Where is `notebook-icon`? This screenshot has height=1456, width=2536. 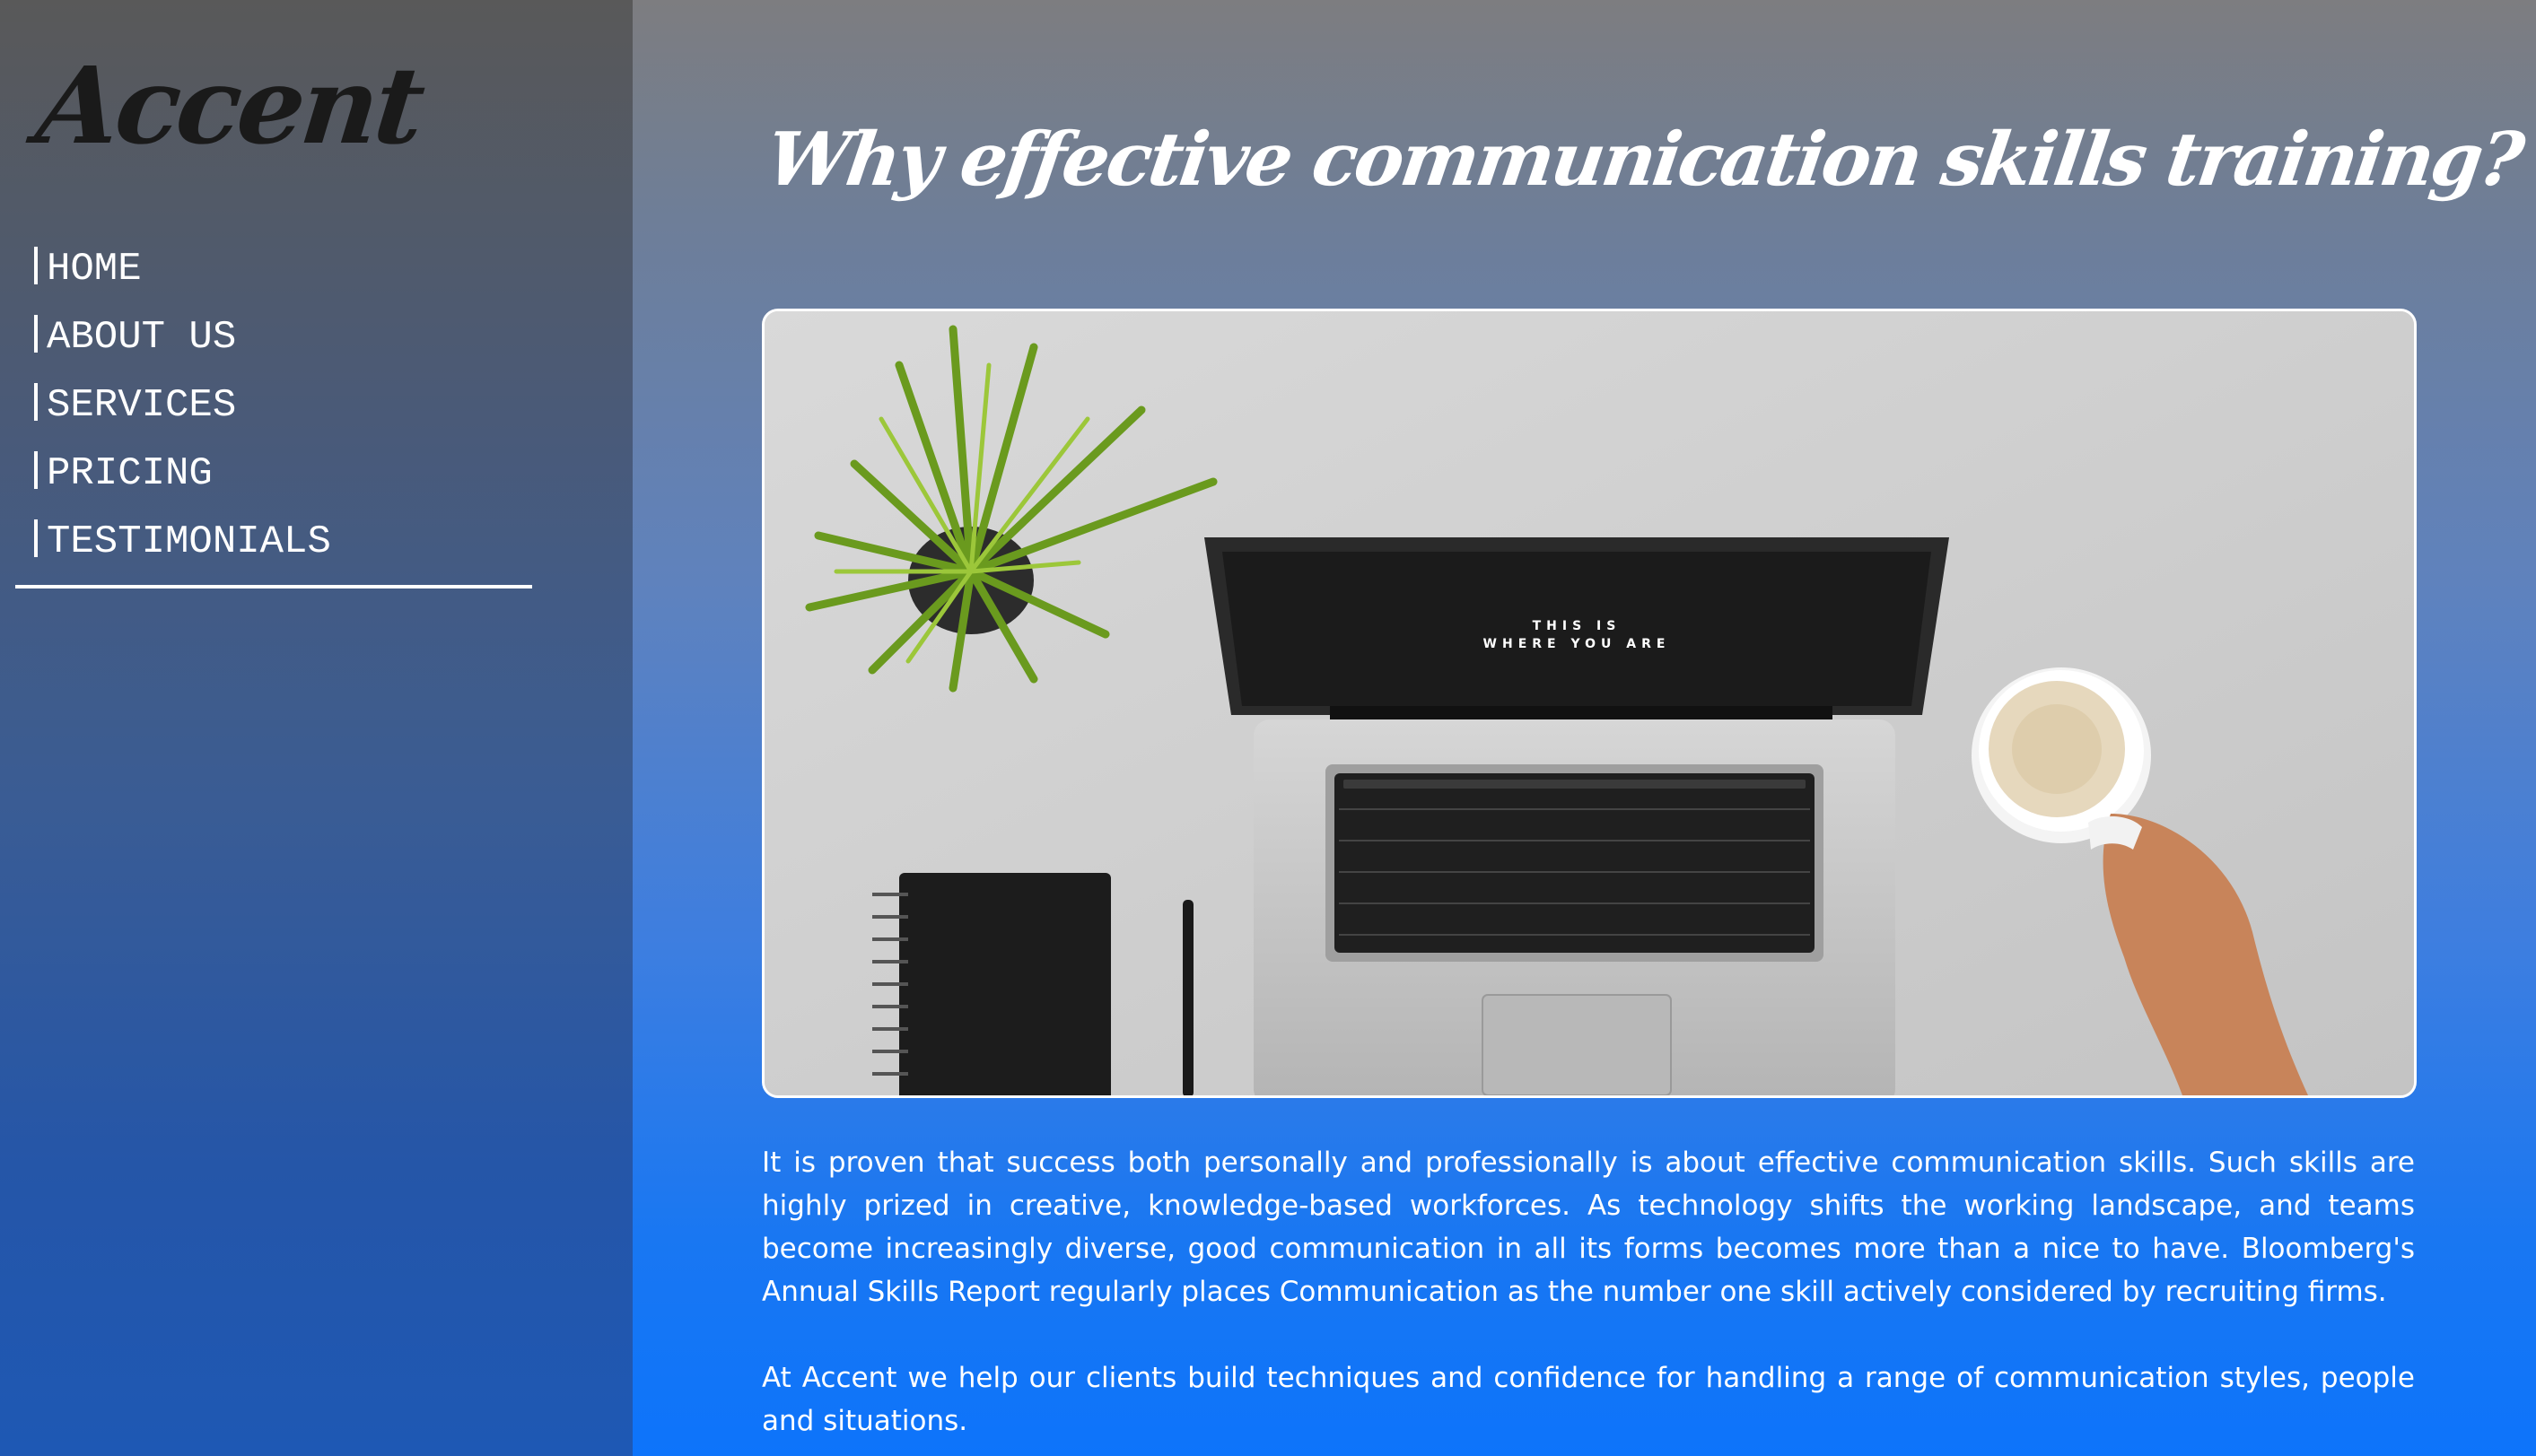
notebook-icon is located at coordinates (991, 984).